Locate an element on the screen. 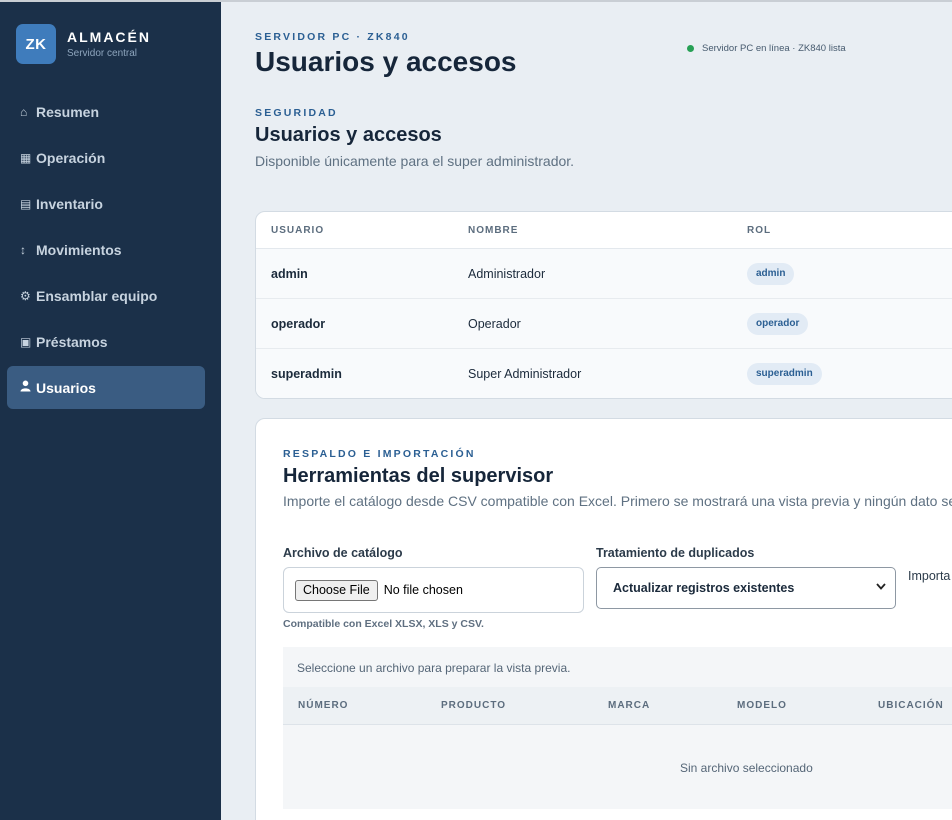 The height and width of the screenshot is (820, 952). column-header-modelo: MODELO is located at coordinates (762, 705).